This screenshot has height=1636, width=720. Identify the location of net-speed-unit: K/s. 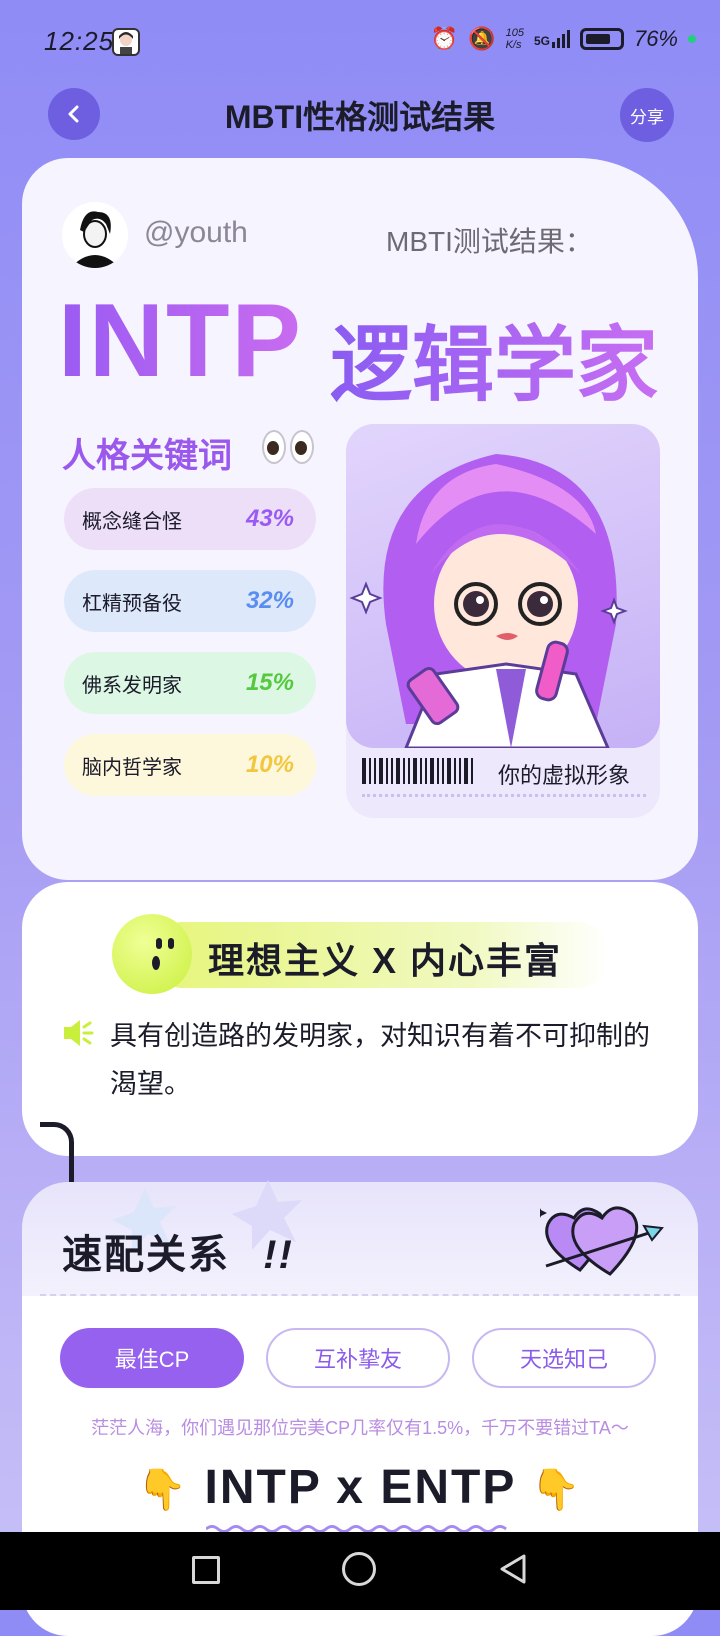
(513, 45).